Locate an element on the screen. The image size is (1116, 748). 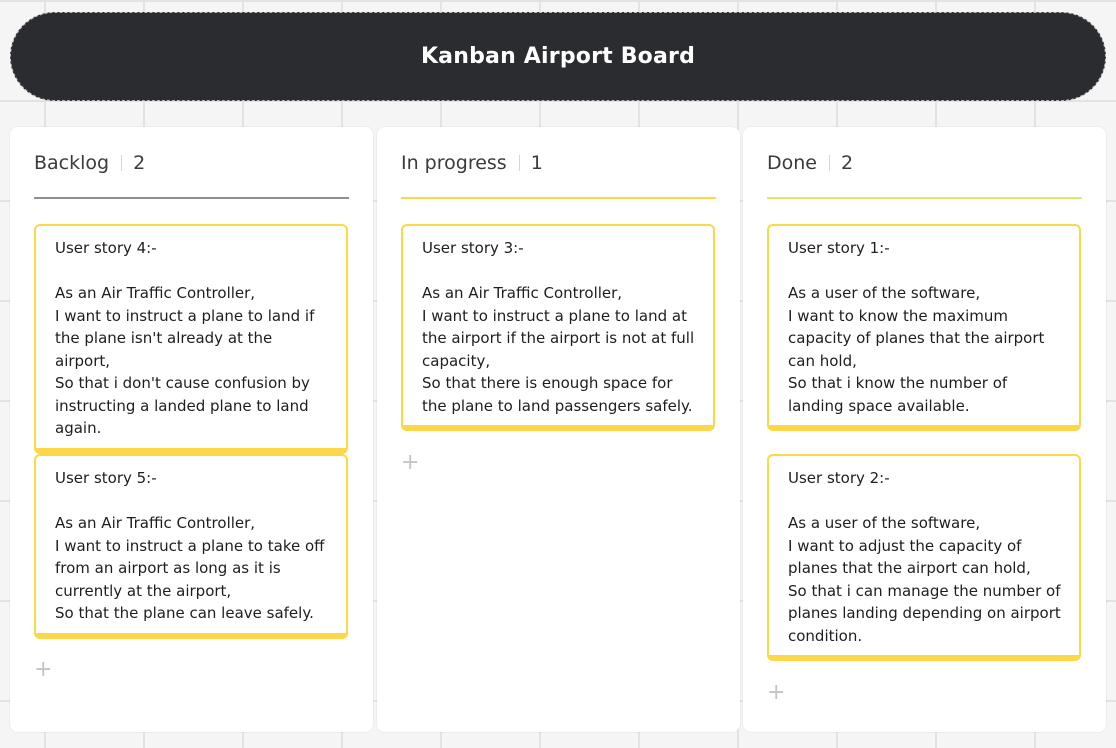
board-header: Kanban Airport Board is located at coordinates (558, 56).